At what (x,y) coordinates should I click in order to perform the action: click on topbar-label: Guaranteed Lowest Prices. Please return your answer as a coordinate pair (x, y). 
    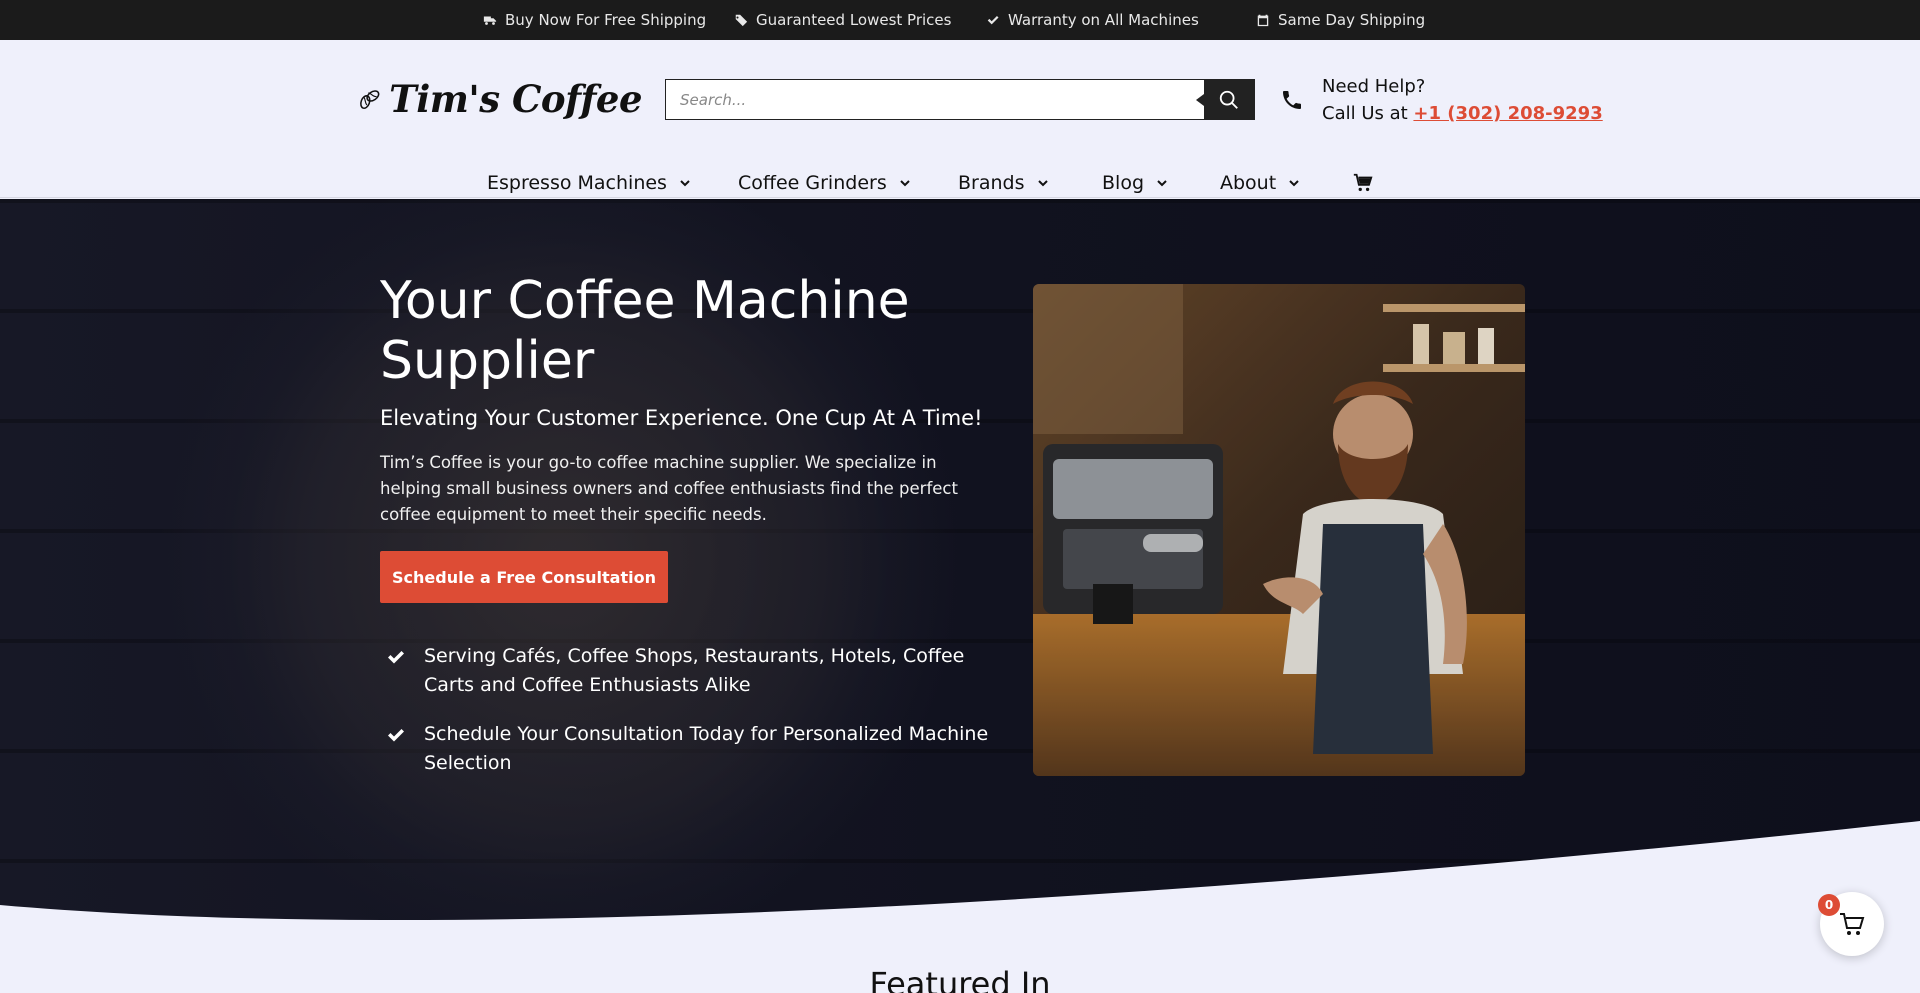
    Looking at the image, I should click on (854, 20).